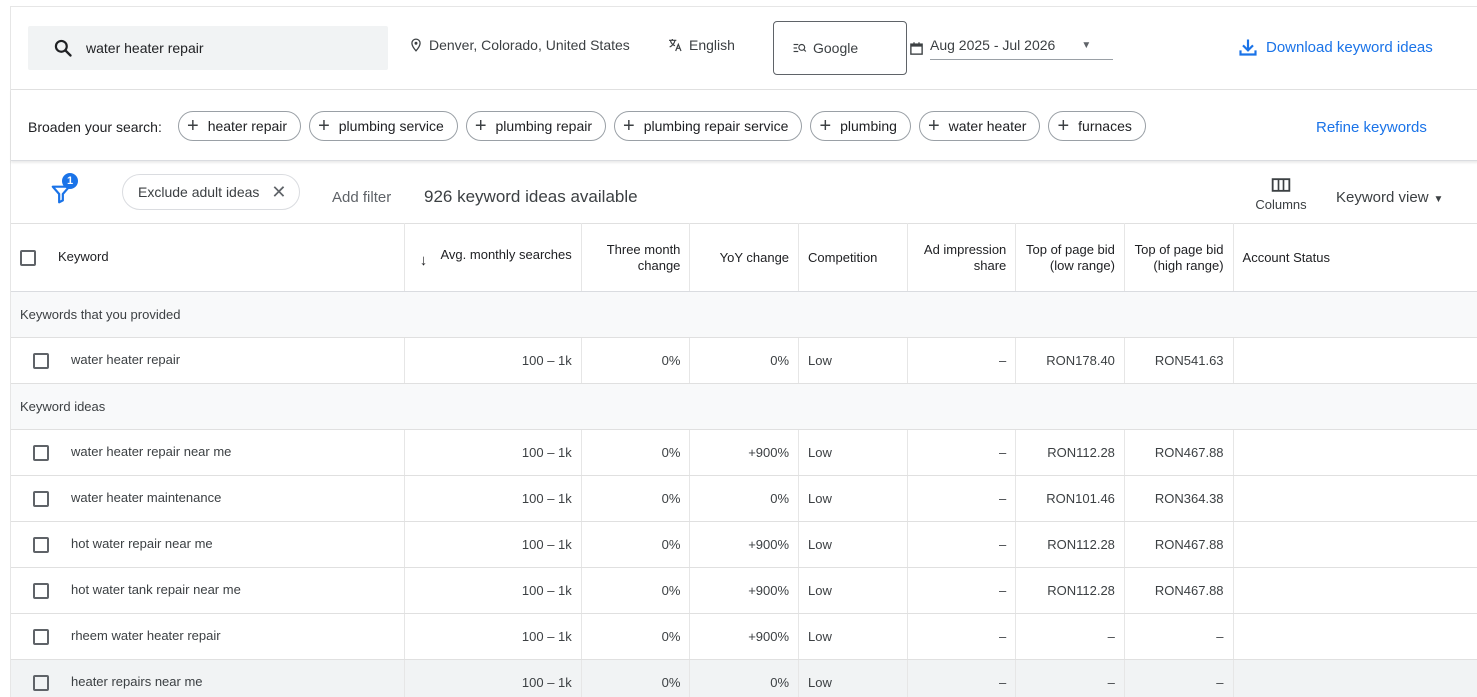 This screenshot has width=1477, height=697. What do you see at coordinates (423, 260) in the screenshot?
I see `sort-arrow-down-icon: ↓` at bounding box center [423, 260].